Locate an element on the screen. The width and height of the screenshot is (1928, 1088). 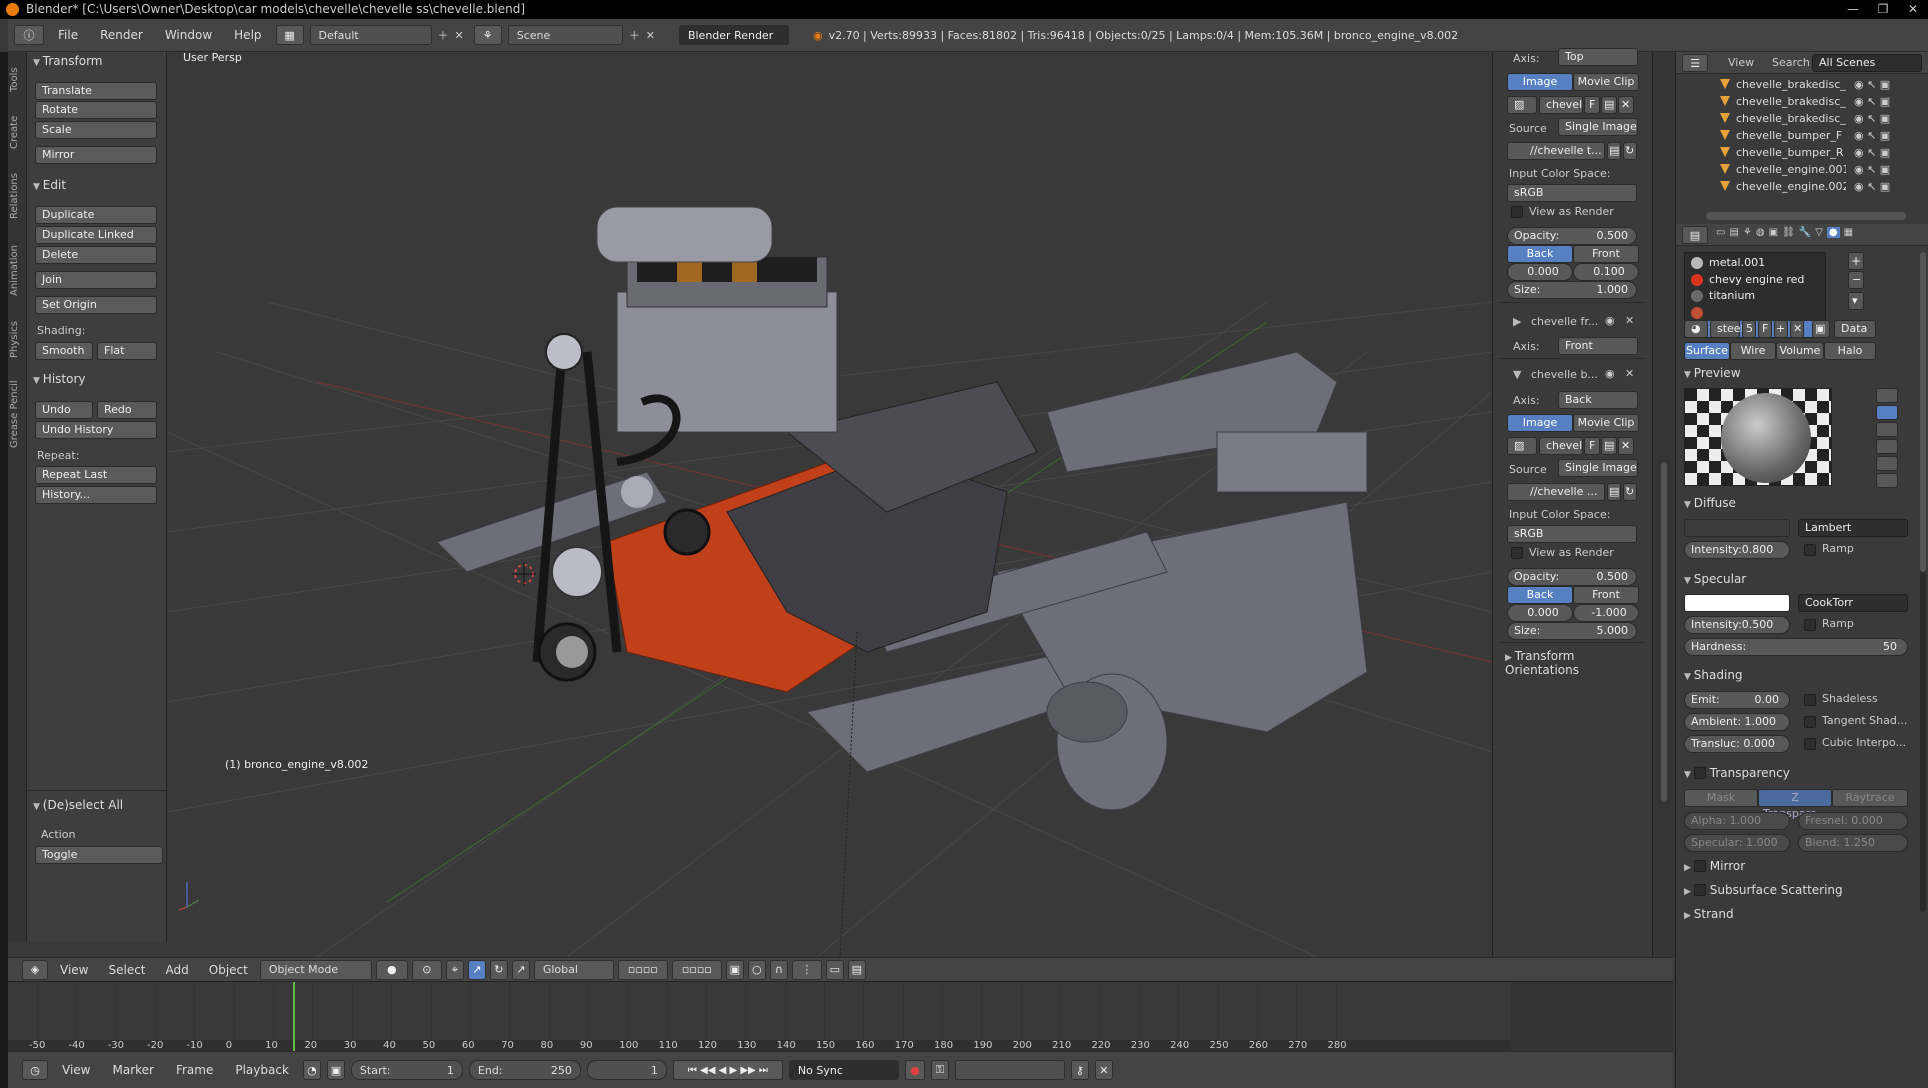
transform-orientations-header: ▶ Transform Orientations is located at coordinates (1578, 663).